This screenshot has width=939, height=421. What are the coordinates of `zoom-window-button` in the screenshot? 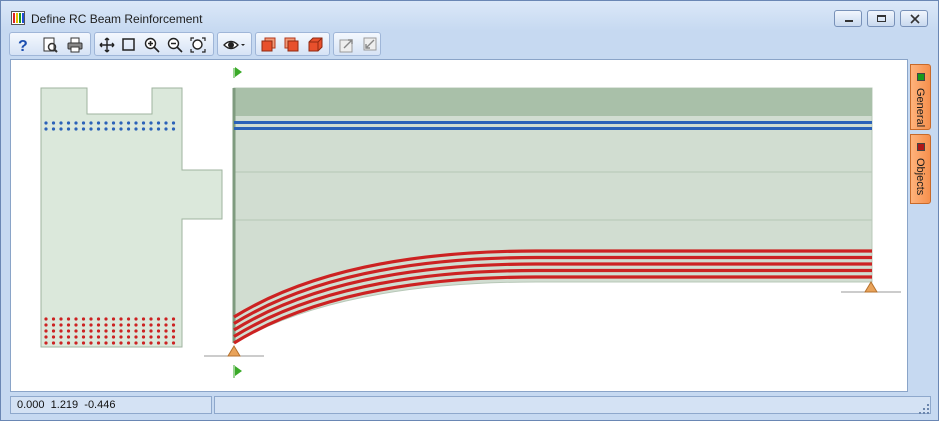 It's located at (129, 45).